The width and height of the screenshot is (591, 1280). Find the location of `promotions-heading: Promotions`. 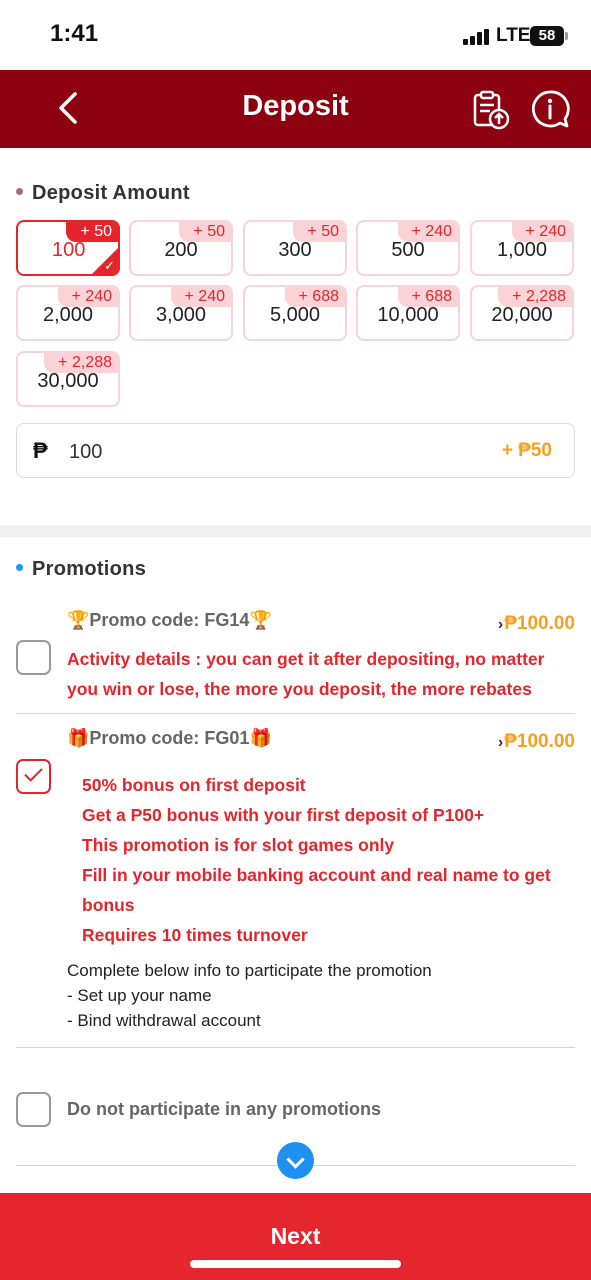

promotions-heading: Promotions is located at coordinates (81, 569).